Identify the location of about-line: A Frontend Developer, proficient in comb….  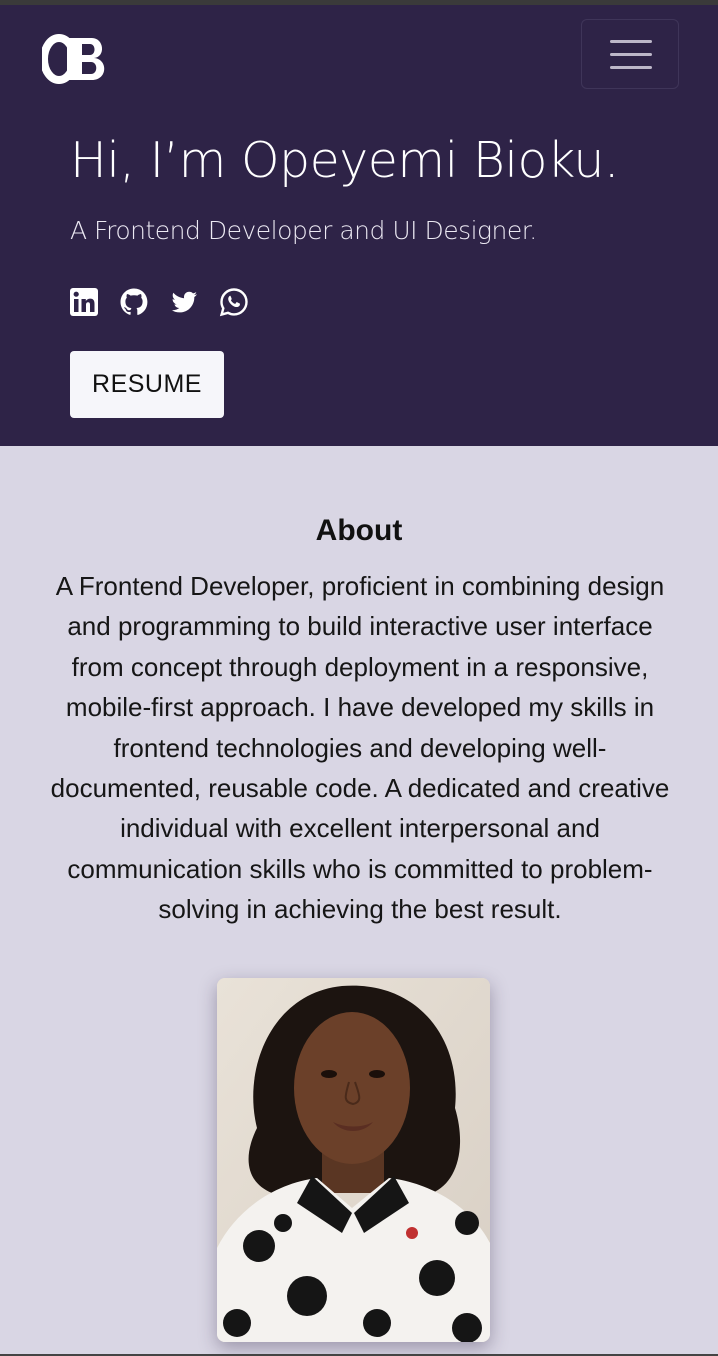
(360, 586).